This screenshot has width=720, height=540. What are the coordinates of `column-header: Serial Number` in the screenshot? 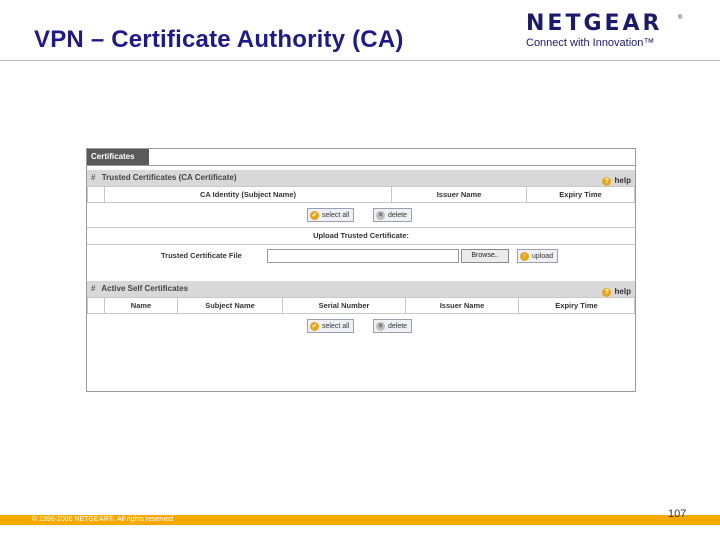 It's located at (344, 305).